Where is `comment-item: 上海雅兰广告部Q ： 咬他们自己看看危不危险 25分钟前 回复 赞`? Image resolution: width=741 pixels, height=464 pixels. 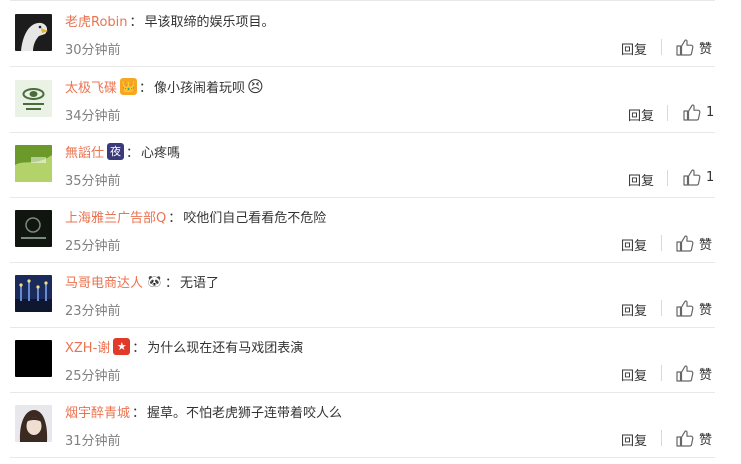 comment-item: 上海雅兰广告部Q ： 咬他们自己看看危不危险 25分钟前 回复 赞 is located at coordinates (370, 229).